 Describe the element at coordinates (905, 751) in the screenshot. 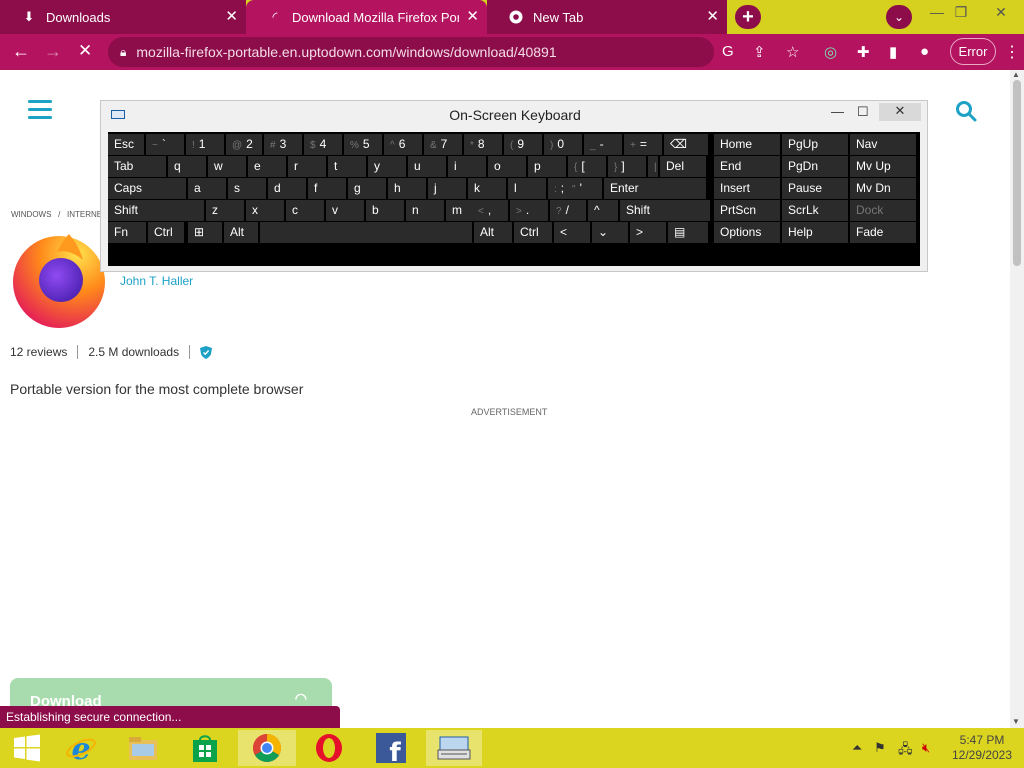

I see `network-icon: 🖧︎` at that location.